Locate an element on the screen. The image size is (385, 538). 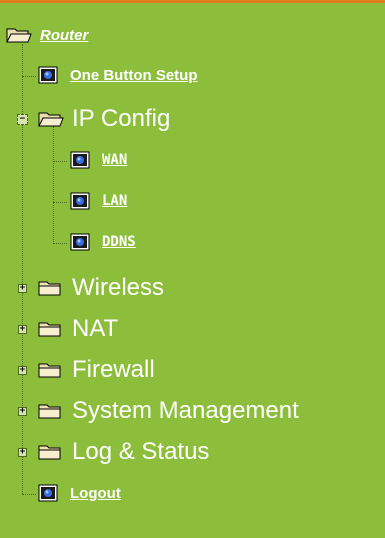
router-link: Router is located at coordinates (64, 35).